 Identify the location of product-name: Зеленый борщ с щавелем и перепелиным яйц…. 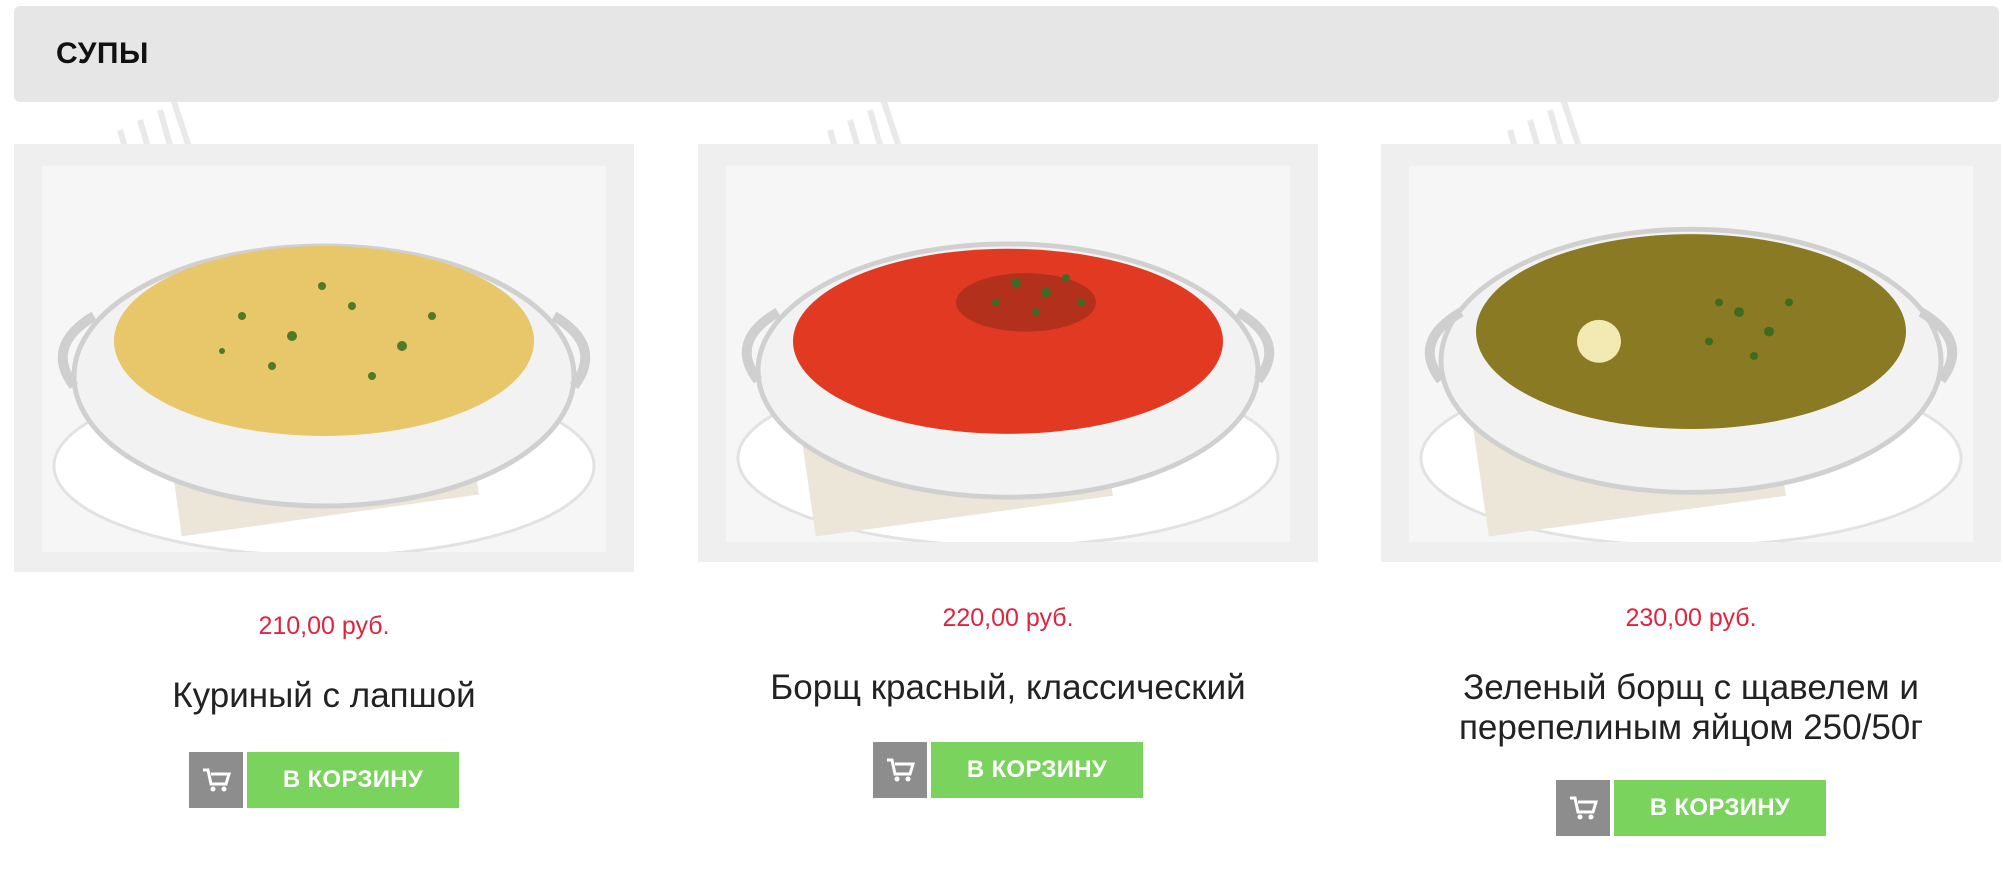
(1691, 708).